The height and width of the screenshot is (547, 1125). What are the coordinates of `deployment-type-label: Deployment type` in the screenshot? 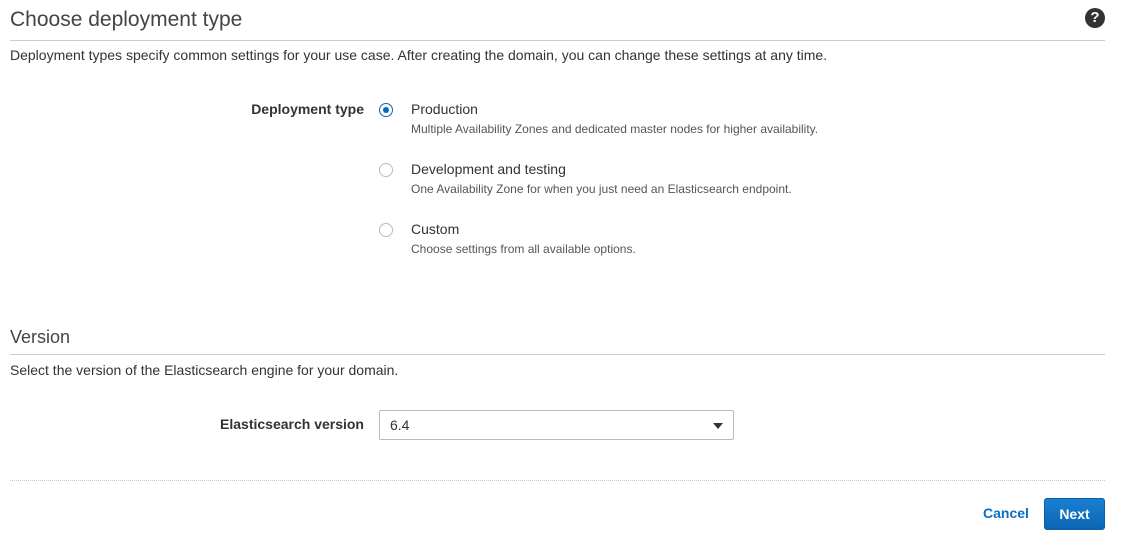 It's located at (307, 109).